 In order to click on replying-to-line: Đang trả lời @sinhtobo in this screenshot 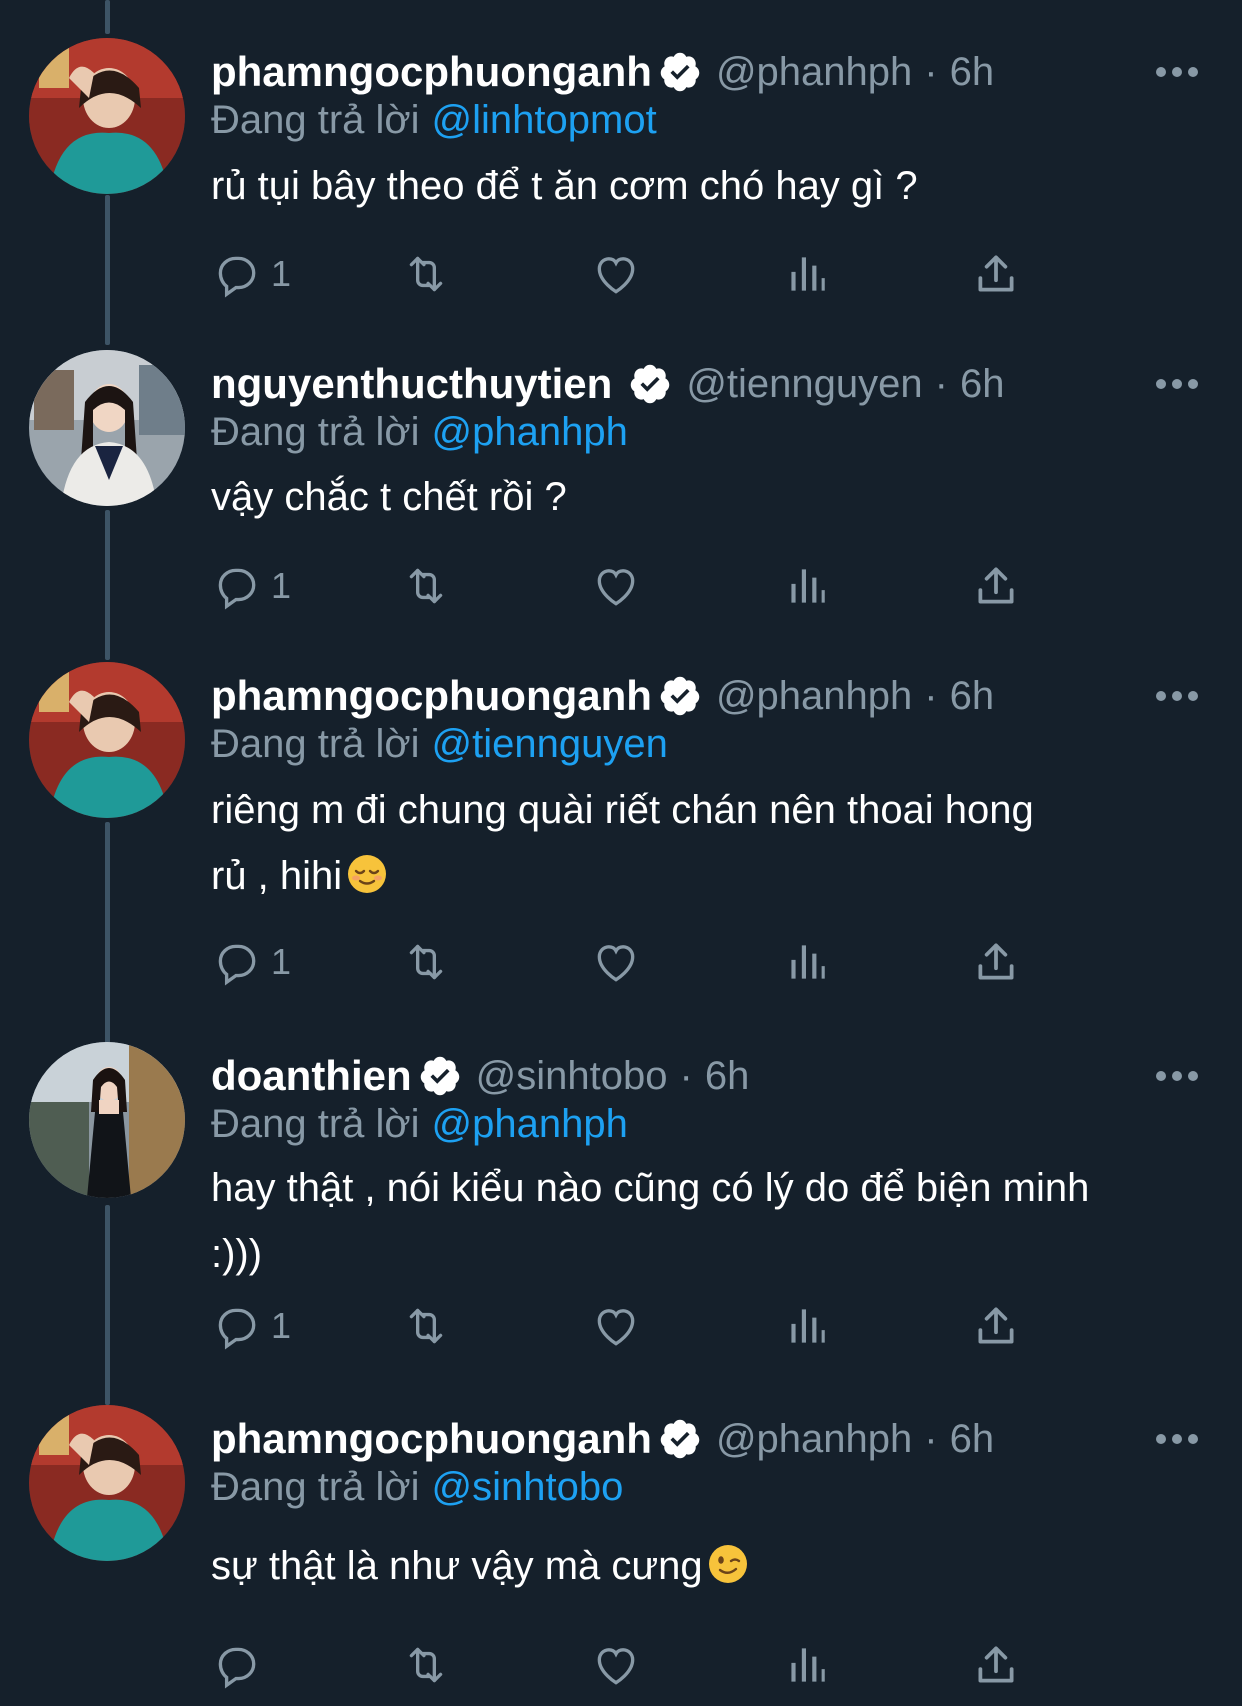, I will do `click(417, 1487)`.